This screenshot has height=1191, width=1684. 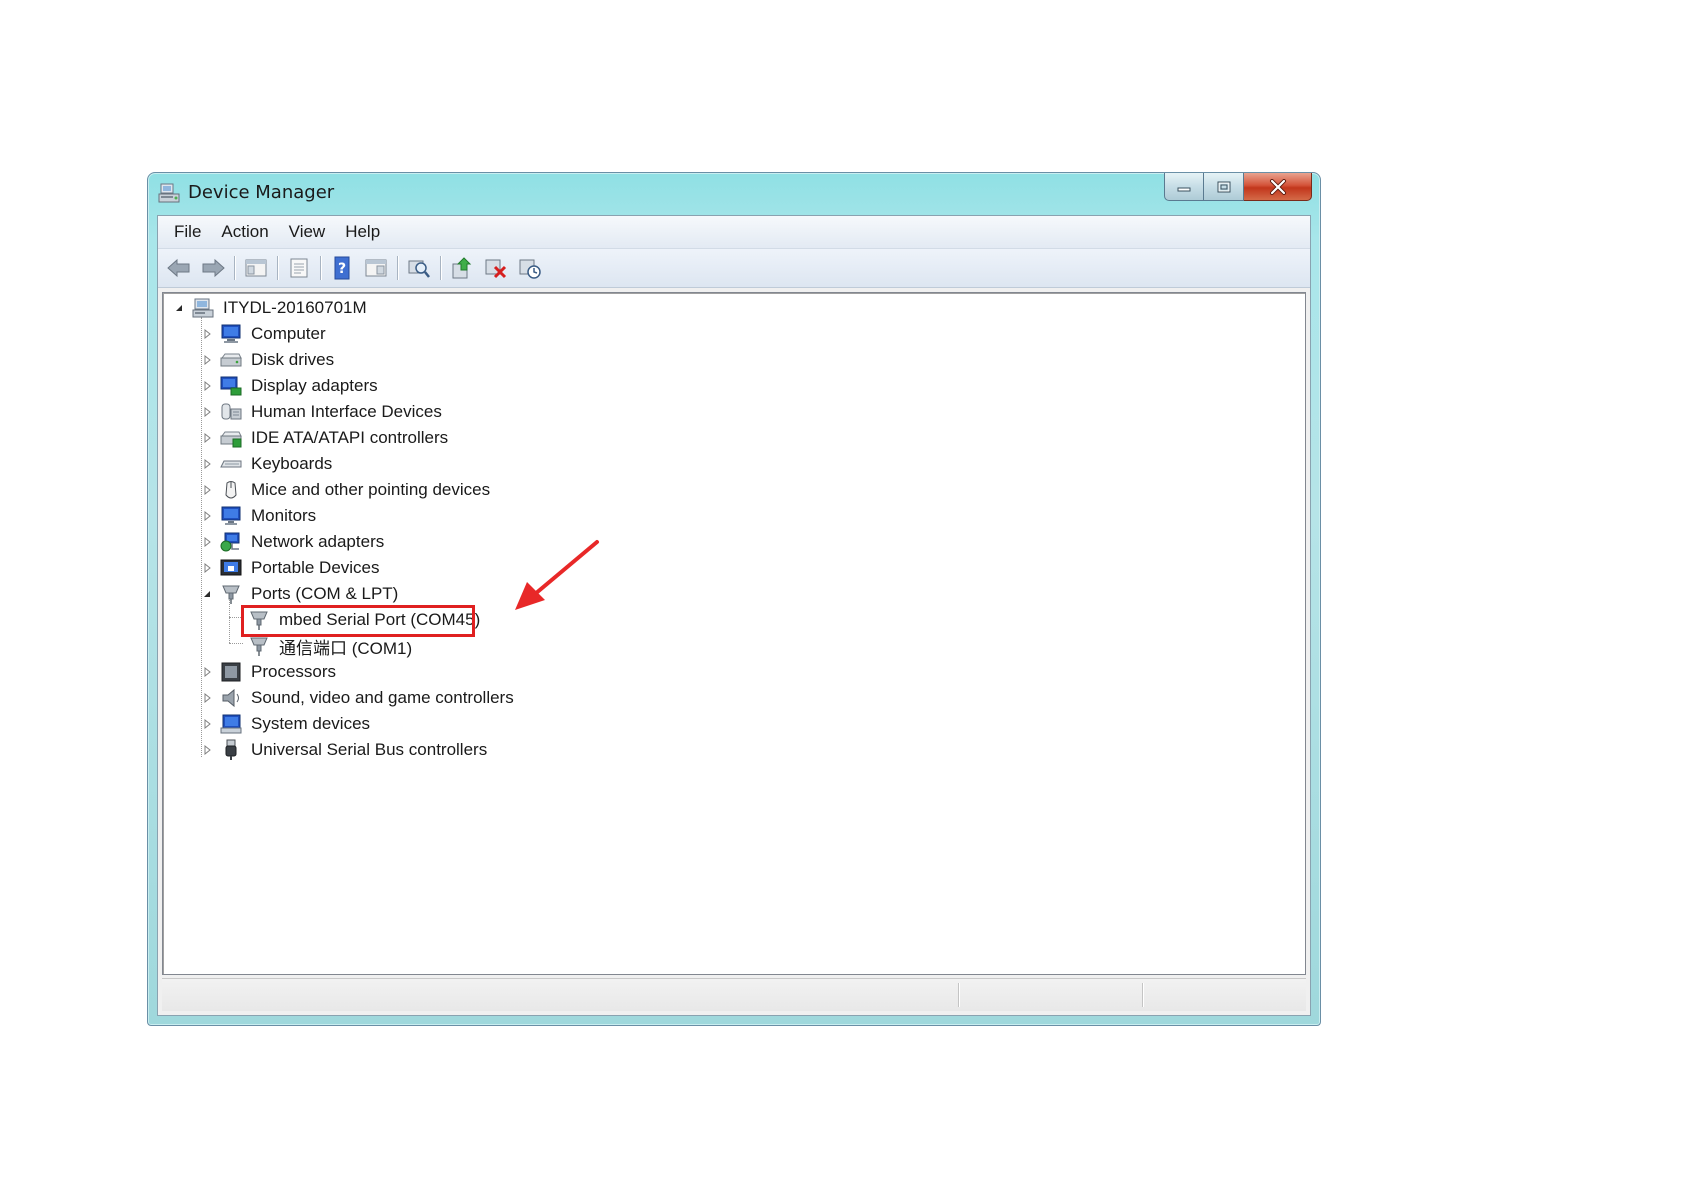 What do you see at coordinates (256, 268) in the screenshot?
I see `show-hide-console-tree-button` at bounding box center [256, 268].